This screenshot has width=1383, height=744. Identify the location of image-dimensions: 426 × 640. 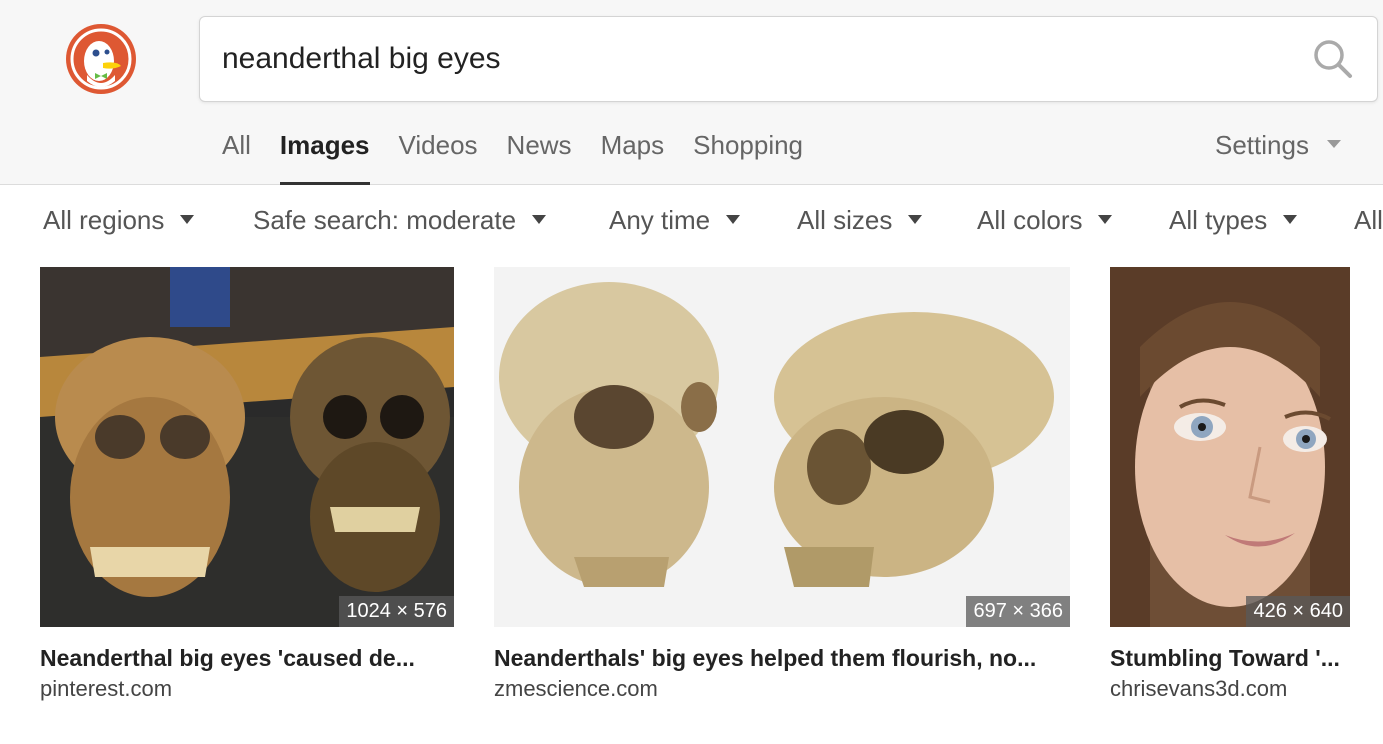
(1298, 611).